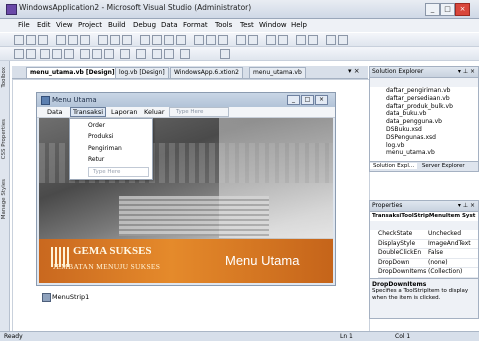  What do you see at coordinates (445, 271) in the screenshot?
I see `property-value: (Collection)` at bounding box center [445, 271].